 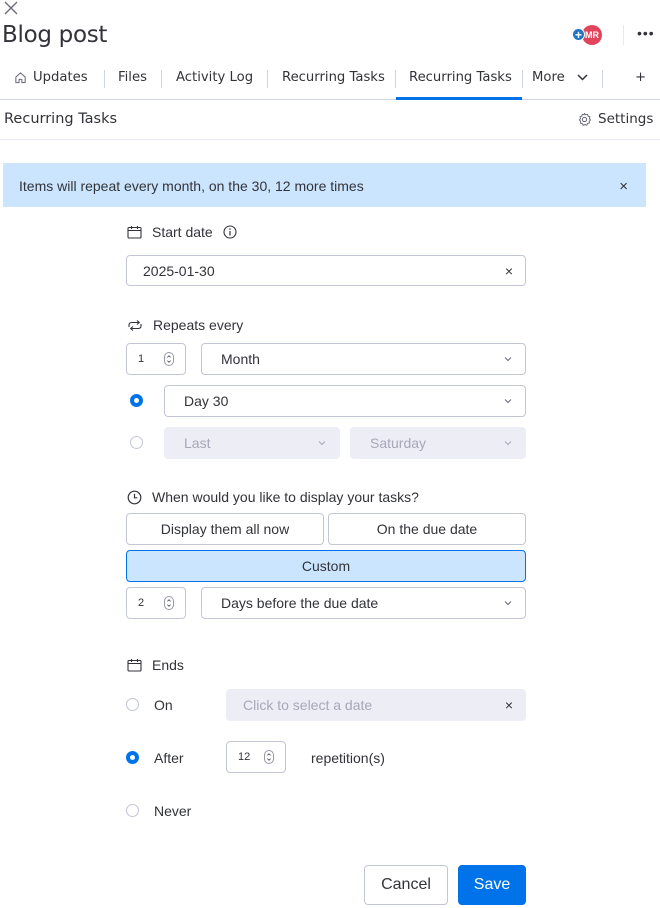 What do you see at coordinates (156, 603) in the screenshot?
I see `custom-days-stepper: 2` at bounding box center [156, 603].